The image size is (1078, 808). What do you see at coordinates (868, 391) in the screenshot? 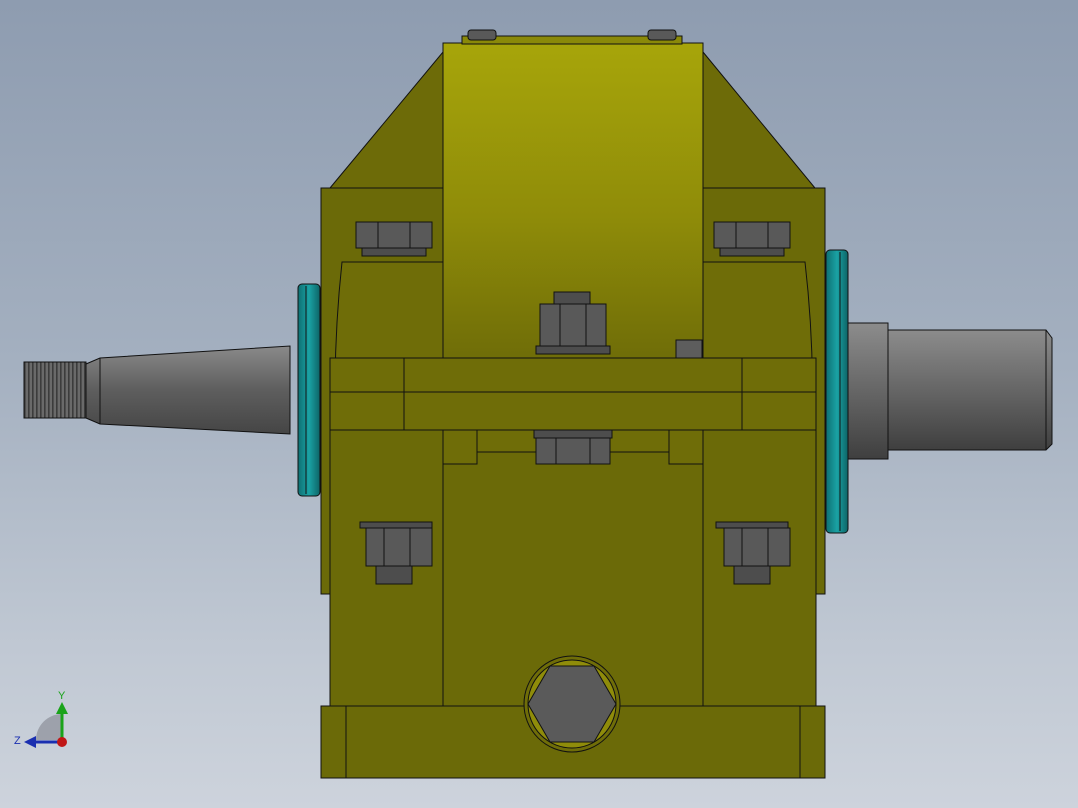
I see `right-shaft-collar` at bounding box center [868, 391].